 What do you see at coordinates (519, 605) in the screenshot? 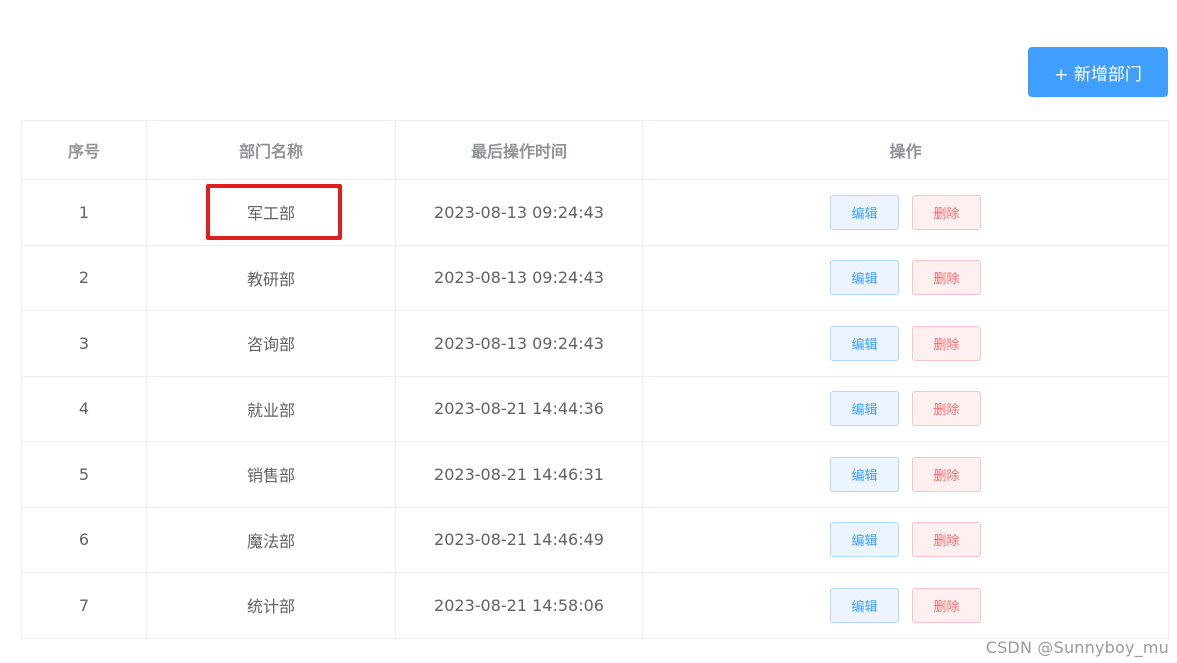
I see `last-operation-time: 2023-08-21 14:58:06` at bounding box center [519, 605].